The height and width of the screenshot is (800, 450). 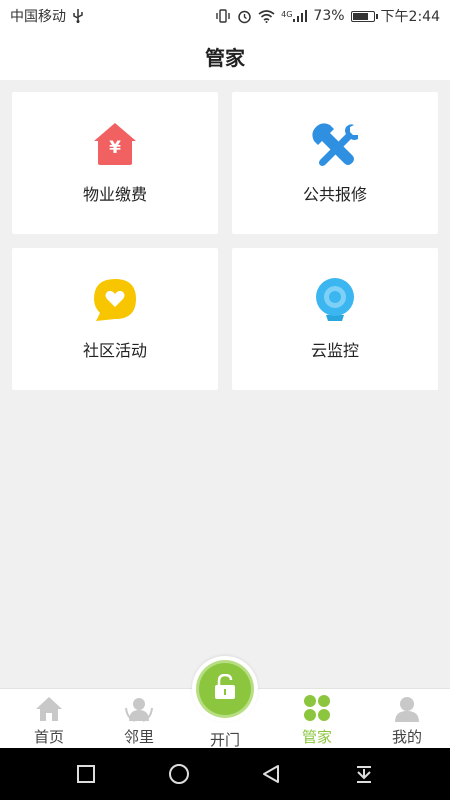 I want to click on tab-home: 首页, so click(x=49, y=719).